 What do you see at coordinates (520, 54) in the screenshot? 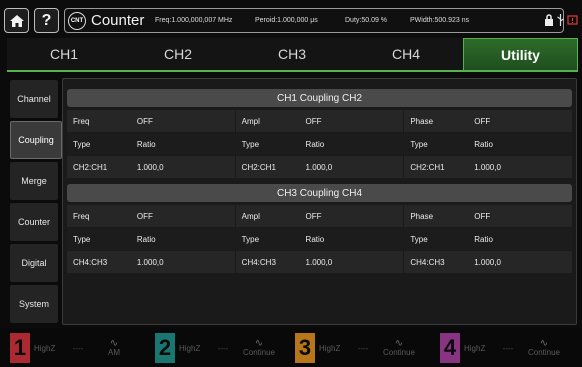
I see `tab-utility: Utility` at bounding box center [520, 54].